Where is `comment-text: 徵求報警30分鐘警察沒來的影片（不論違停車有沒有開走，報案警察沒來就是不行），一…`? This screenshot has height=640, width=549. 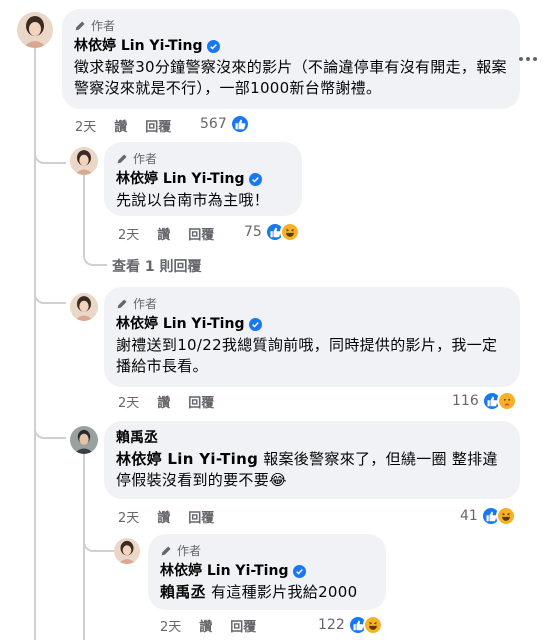 comment-text: 徵求報警30分鐘警察沒來的影片（不論違停車有沒有開走，報案警察沒來就是不行），一… is located at coordinates (290, 77).